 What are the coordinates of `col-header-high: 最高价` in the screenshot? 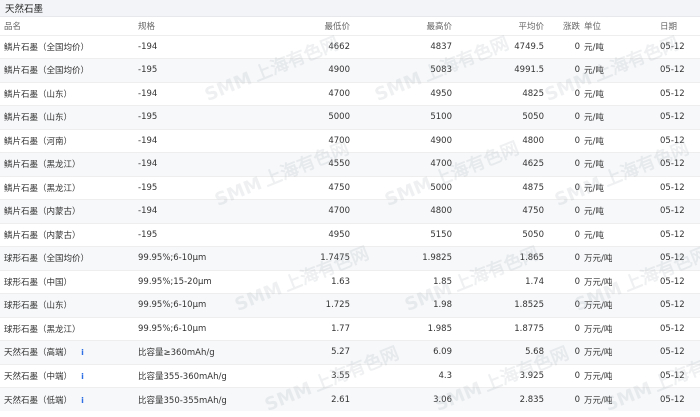 It's located at (439, 26).